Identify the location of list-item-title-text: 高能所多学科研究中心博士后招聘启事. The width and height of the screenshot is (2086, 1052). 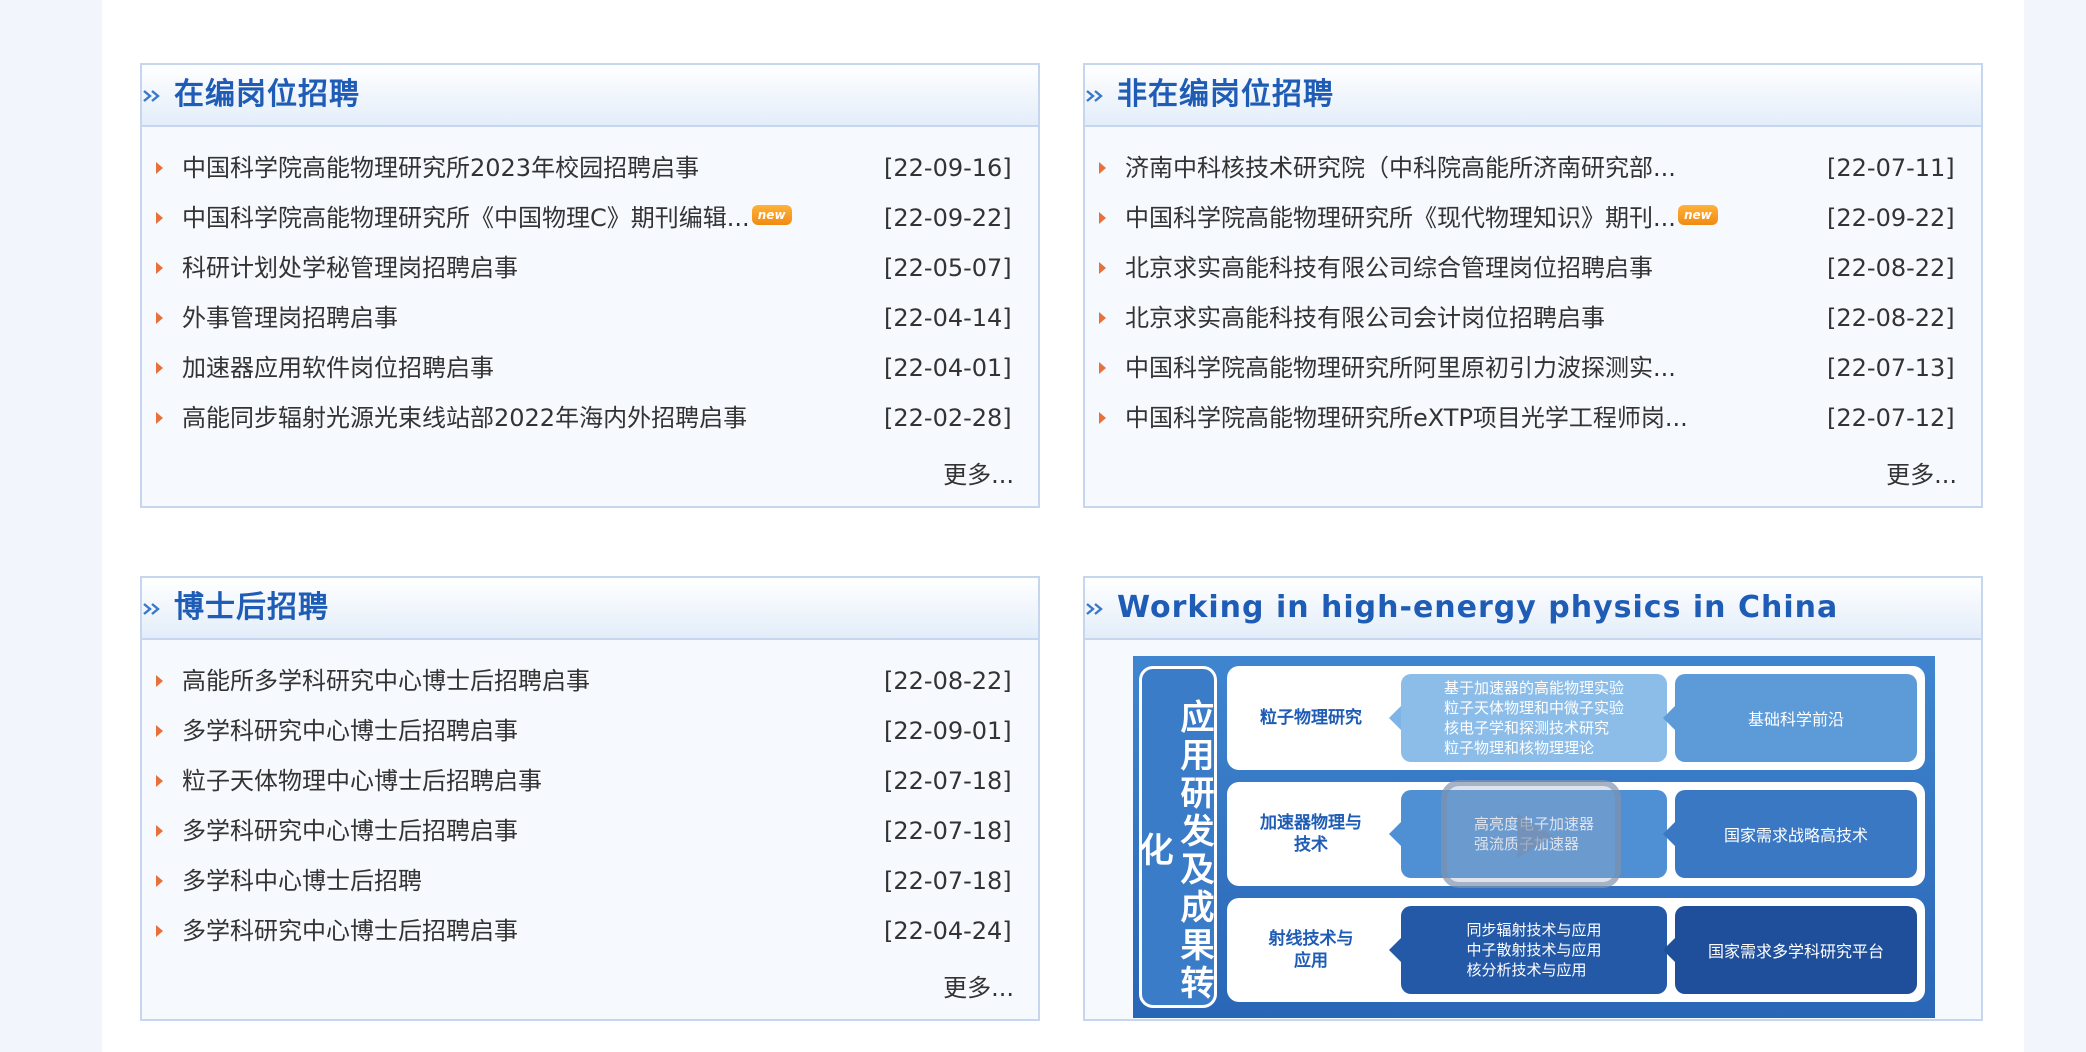
(386, 681).